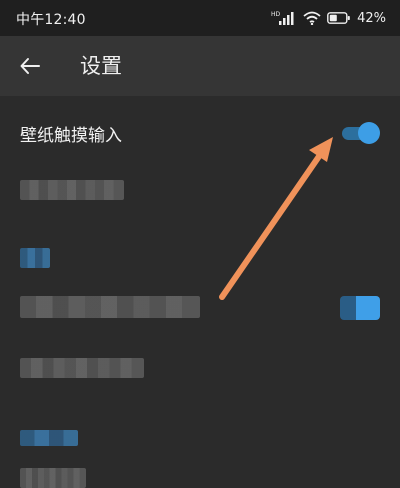  Describe the element at coordinates (312, 18) in the screenshot. I see `wifi-icon` at that location.